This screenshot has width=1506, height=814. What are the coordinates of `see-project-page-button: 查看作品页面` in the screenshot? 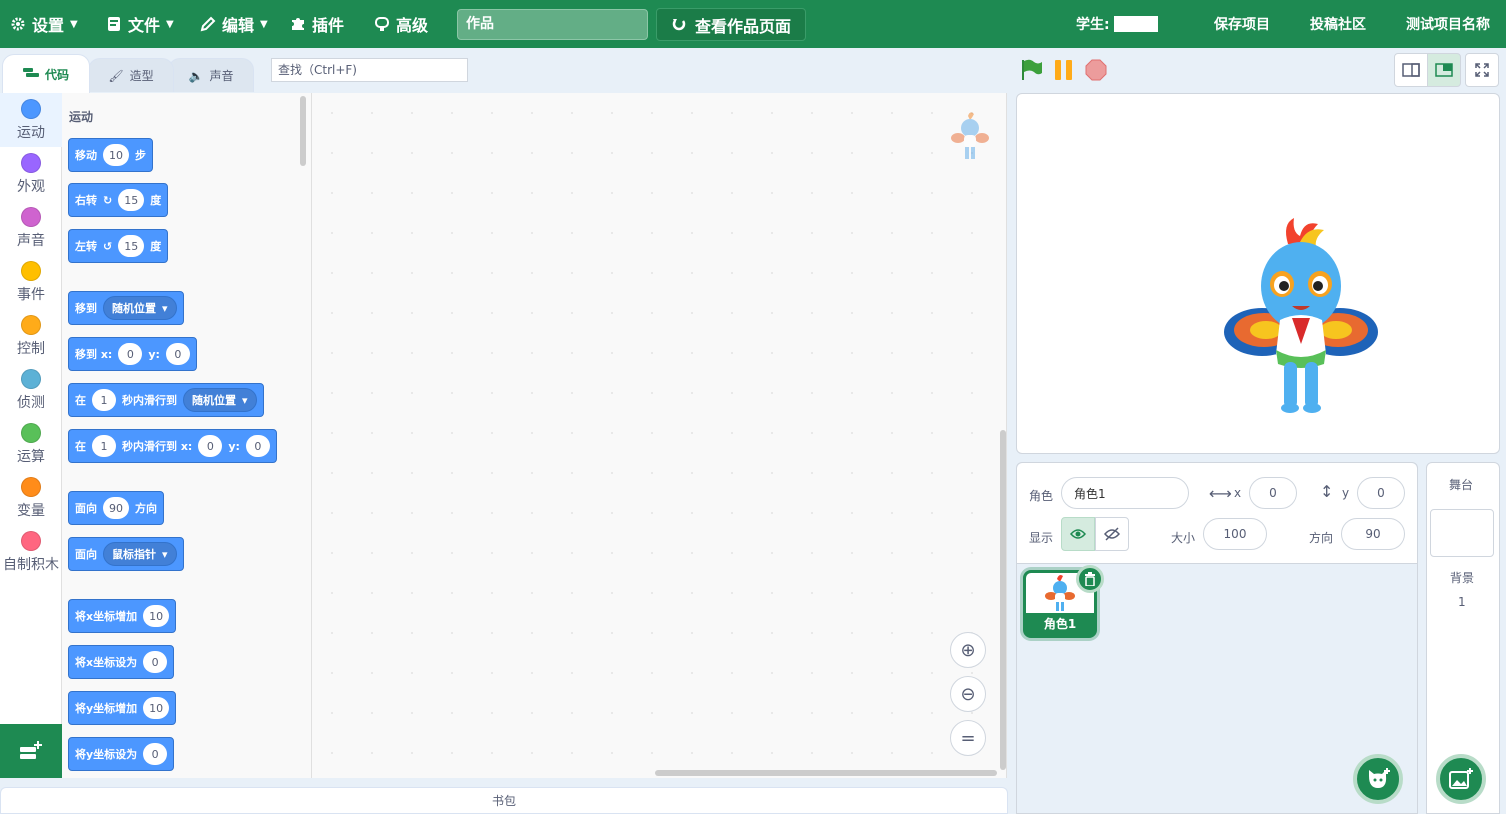 It's located at (731, 24).